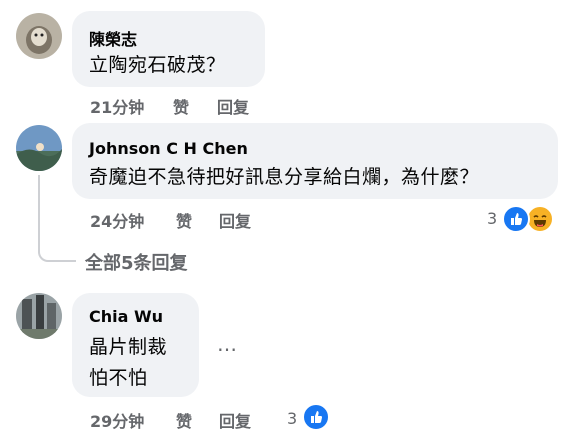 The width and height of the screenshot is (564, 443). Describe the element at coordinates (128, 347) in the screenshot. I see `comment-text-line: 晶片制裁` at that location.